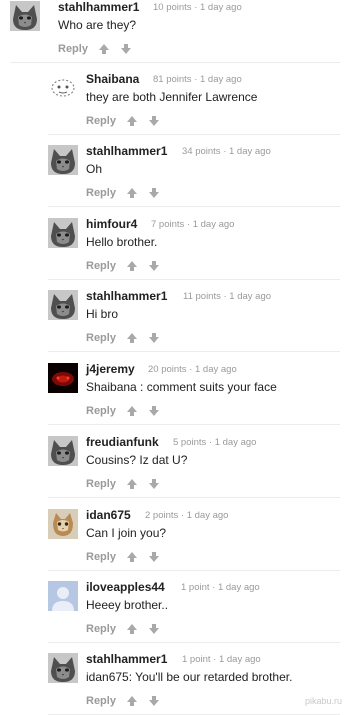 Image resolution: width=346 pixels, height=715 pixels. What do you see at coordinates (226, 151) in the screenshot?
I see `comment-meta: 34 points · 1 day ago` at bounding box center [226, 151].